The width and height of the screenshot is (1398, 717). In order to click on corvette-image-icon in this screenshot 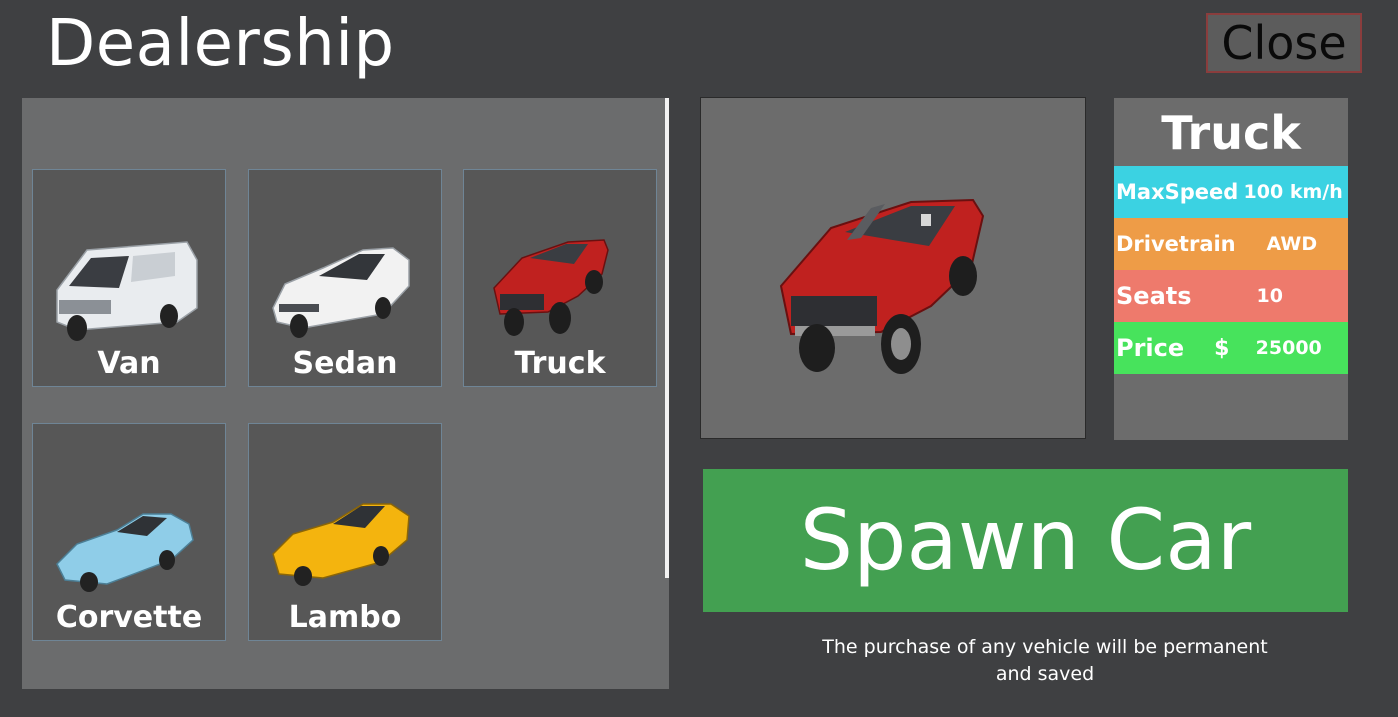, I will do `click(125, 552)`.